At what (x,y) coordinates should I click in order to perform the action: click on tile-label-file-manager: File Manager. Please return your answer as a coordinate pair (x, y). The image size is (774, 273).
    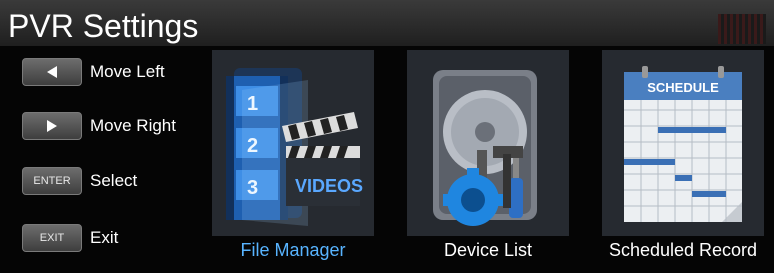
    Looking at the image, I should click on (293, 250).